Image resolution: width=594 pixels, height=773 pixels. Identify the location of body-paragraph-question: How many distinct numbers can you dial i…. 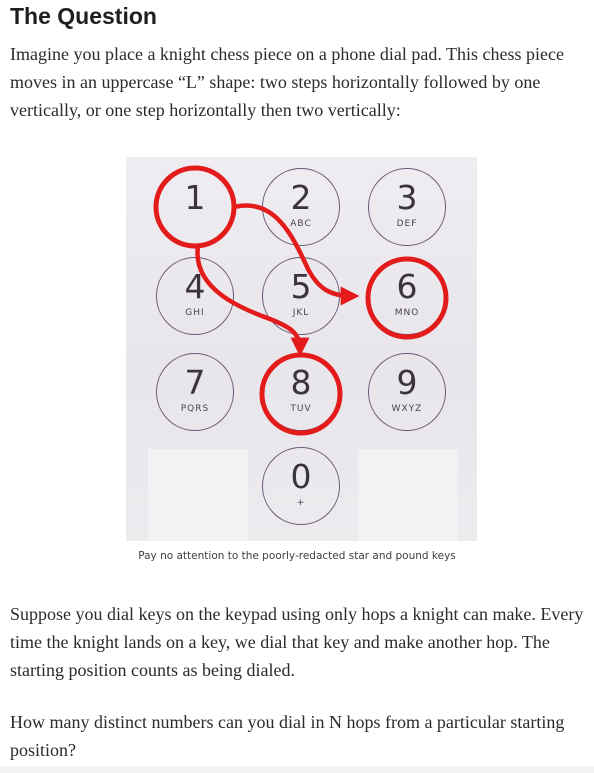
(287, 736).